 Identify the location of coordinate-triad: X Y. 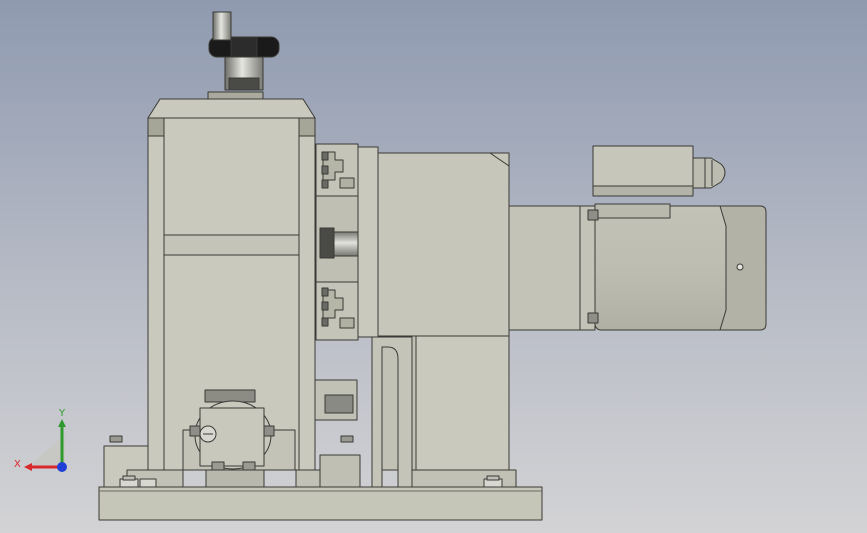
(40, 440).